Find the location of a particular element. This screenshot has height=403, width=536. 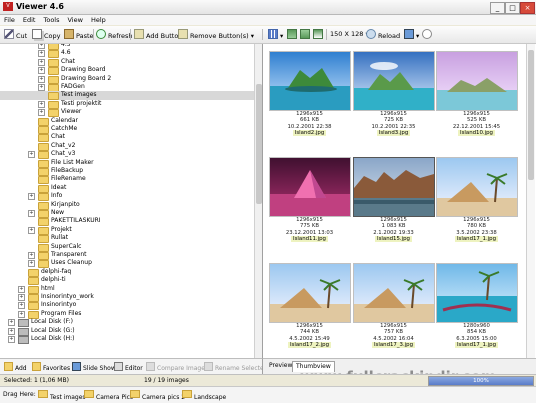

tree-scrollbar is located at coordinates (258, 201).